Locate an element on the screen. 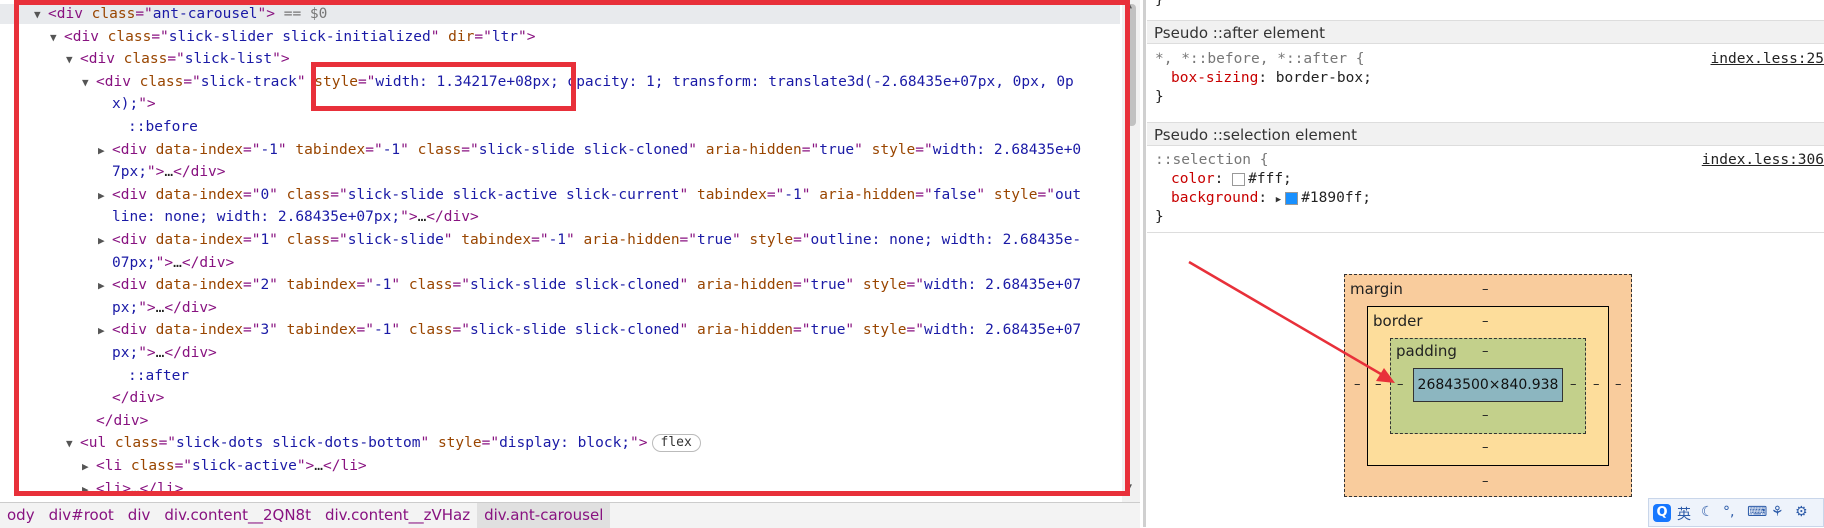 Image resolution: width=1824 pixels, height=528 pixels. after-rule-selector: *, *::before, *::after { is located at coordinates (1260, 59).